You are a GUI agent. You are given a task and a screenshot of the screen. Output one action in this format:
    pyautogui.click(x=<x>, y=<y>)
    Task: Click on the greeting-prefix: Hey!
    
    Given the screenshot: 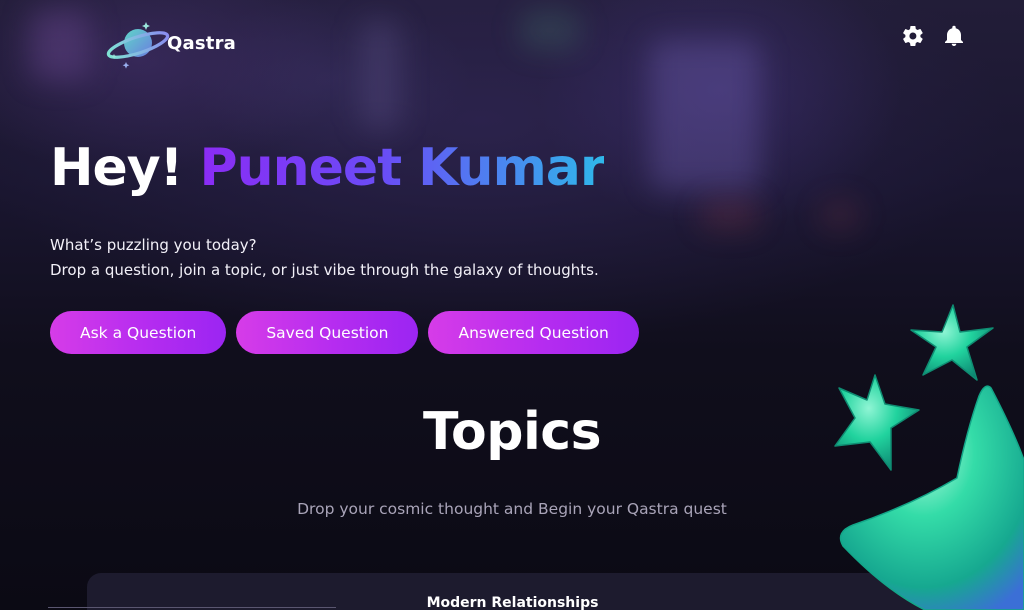 What is the action you would take?
    pyautogui.click(x=116, y=168)
    